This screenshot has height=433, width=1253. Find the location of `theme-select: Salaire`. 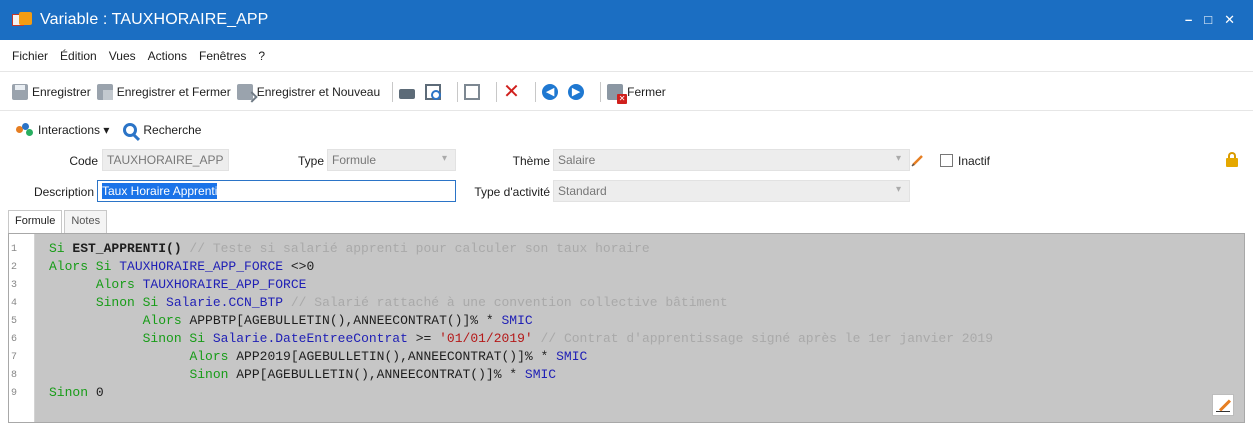

theme-select: Salaire is located at coordinates (731, 160).